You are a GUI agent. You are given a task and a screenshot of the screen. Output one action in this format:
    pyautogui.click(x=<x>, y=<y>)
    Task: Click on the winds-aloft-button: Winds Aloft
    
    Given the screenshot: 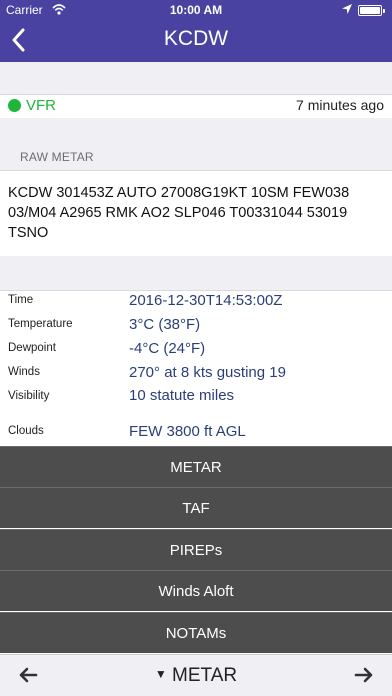 What is the action you would take?
    pyautogui.click(x=196, y=590)
    